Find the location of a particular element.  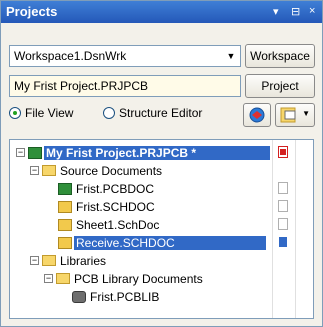

tree-row-doc-selected: Receive.SCHDOC is located at coordinates (161, 243).